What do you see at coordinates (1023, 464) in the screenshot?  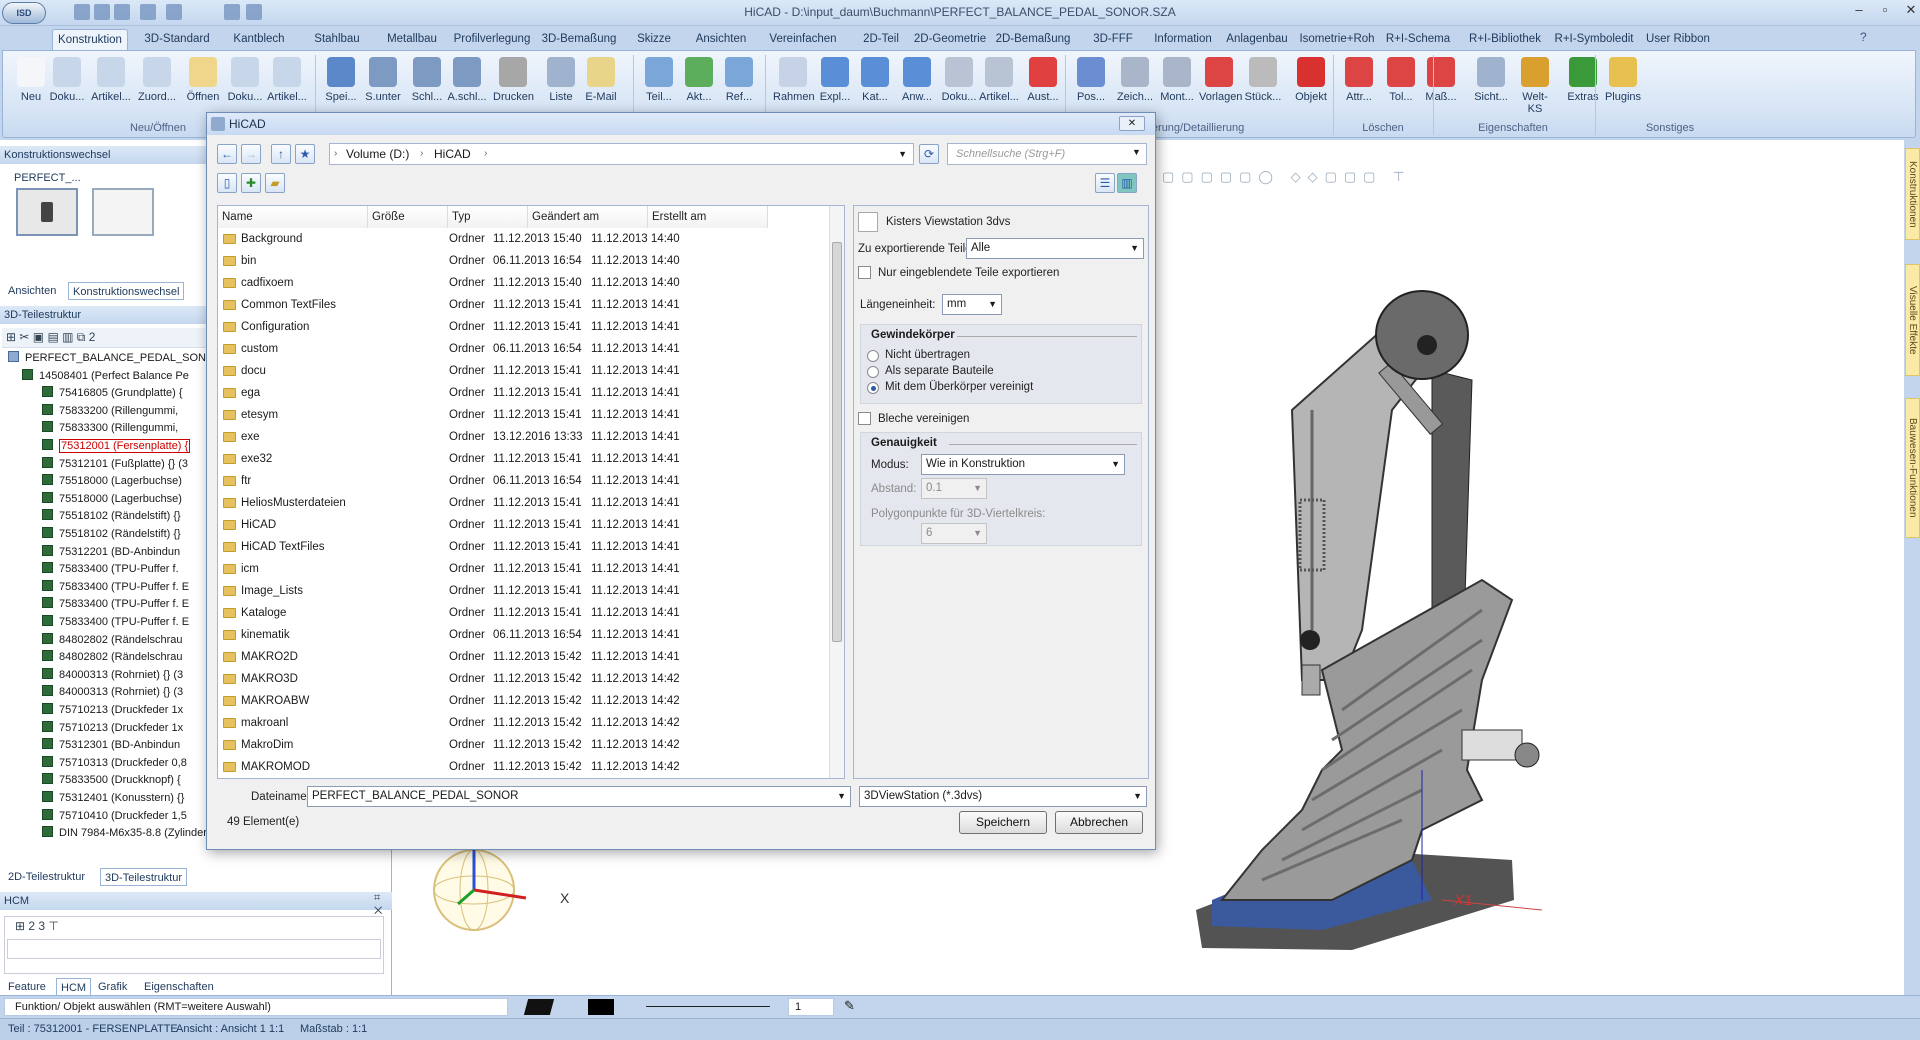 I see `mode-select: Wie in Konstruktion ▼` at bounding box center [1023, 464].